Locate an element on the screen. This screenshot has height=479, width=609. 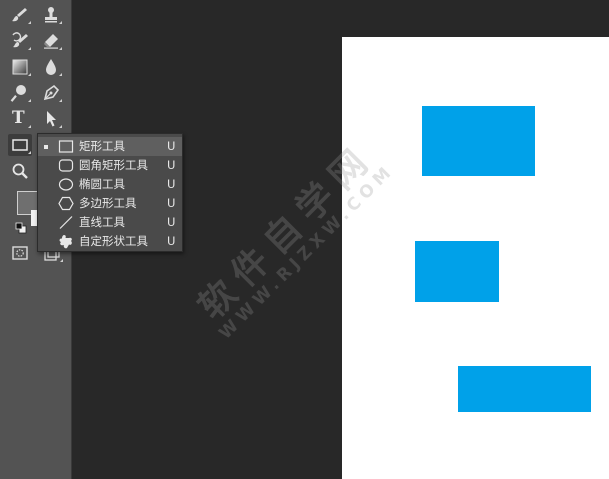
arrow-icon is located at coordinates (51, 119).